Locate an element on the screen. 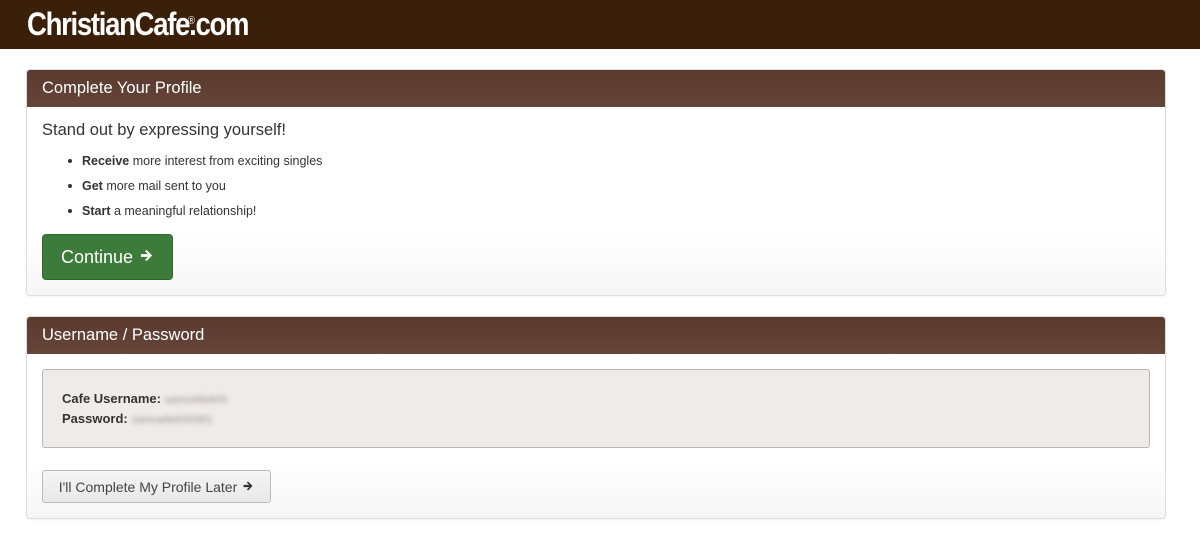  username-label: Cafe Username: is located at coordinates (111, 398).